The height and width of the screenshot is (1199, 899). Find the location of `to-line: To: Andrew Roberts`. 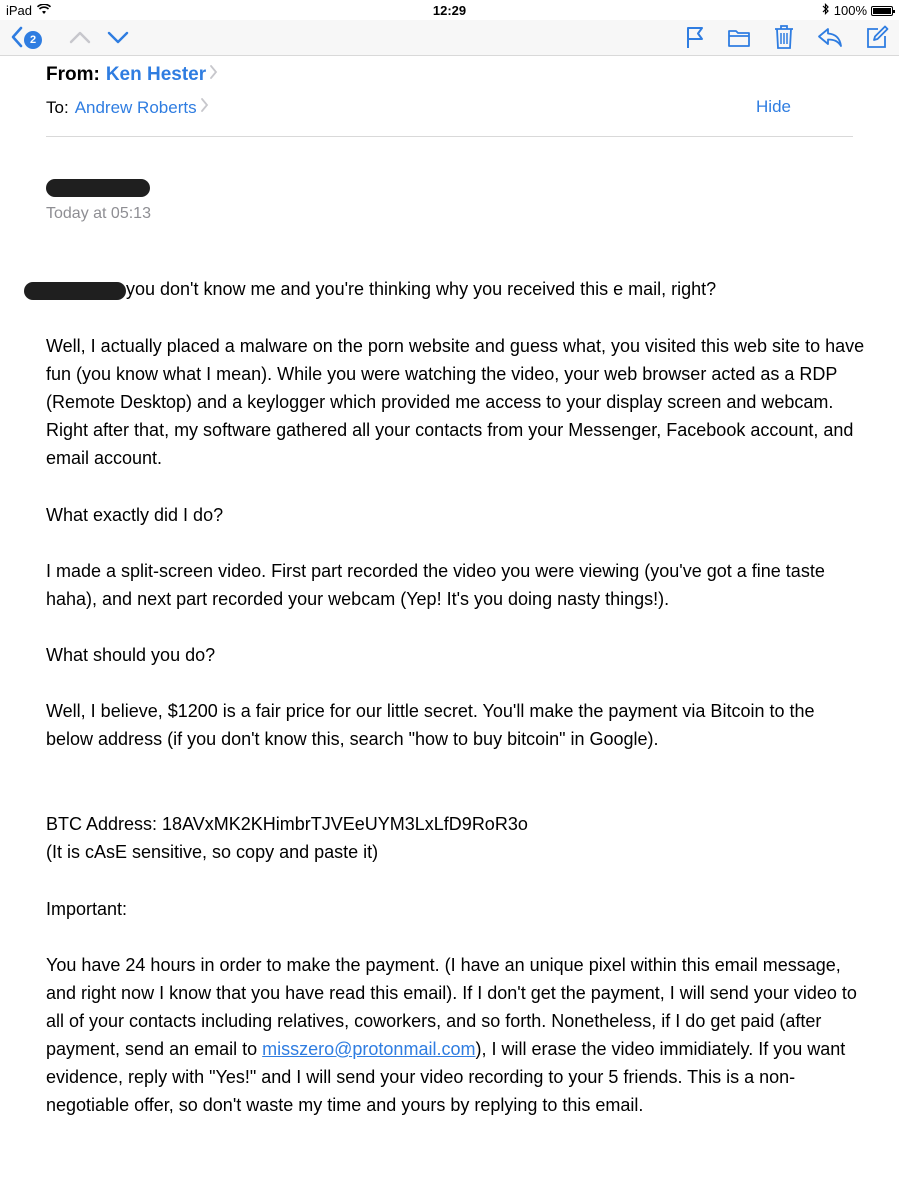

to-line: To: Andrew Roberts is located at coordinates (127, 107).